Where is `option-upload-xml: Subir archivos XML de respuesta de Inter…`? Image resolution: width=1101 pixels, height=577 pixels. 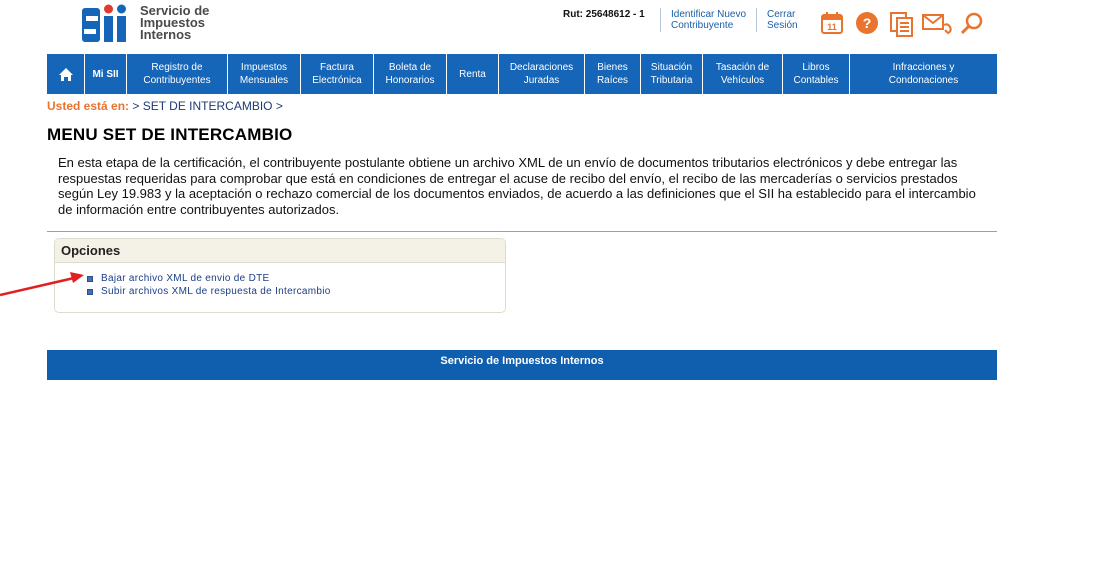
option-upload-xml: Subir archivos XML de respuesta de Inter… is located at coordinates (296, 291).